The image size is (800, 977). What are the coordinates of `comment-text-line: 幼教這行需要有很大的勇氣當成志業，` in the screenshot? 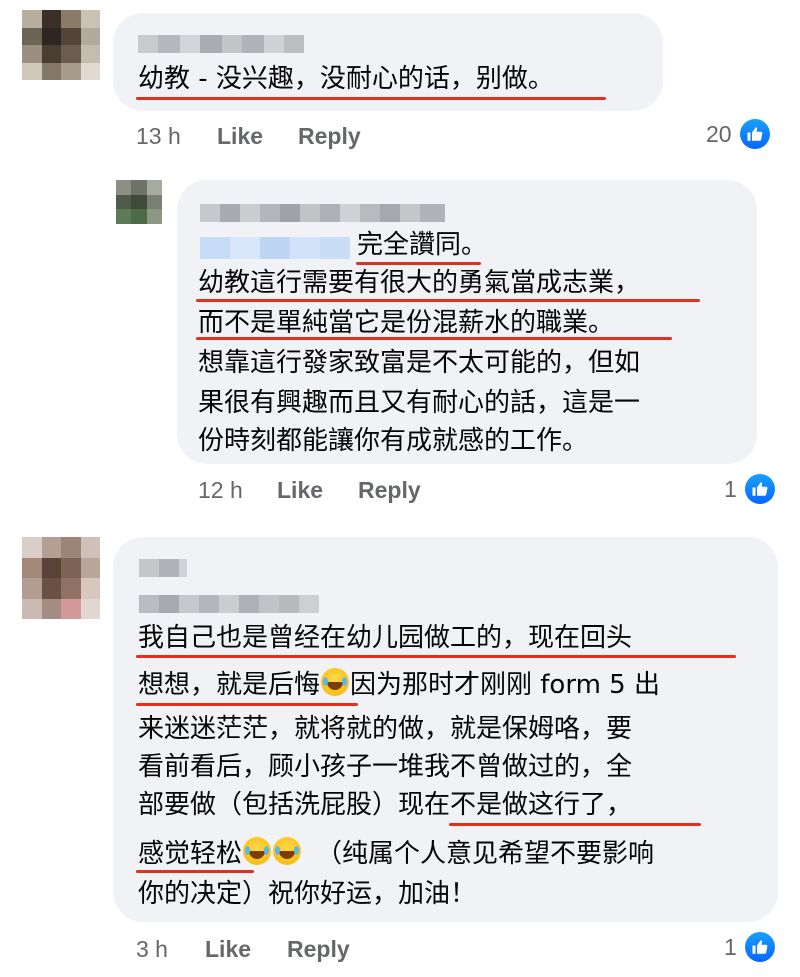 It's located at (419, 283).